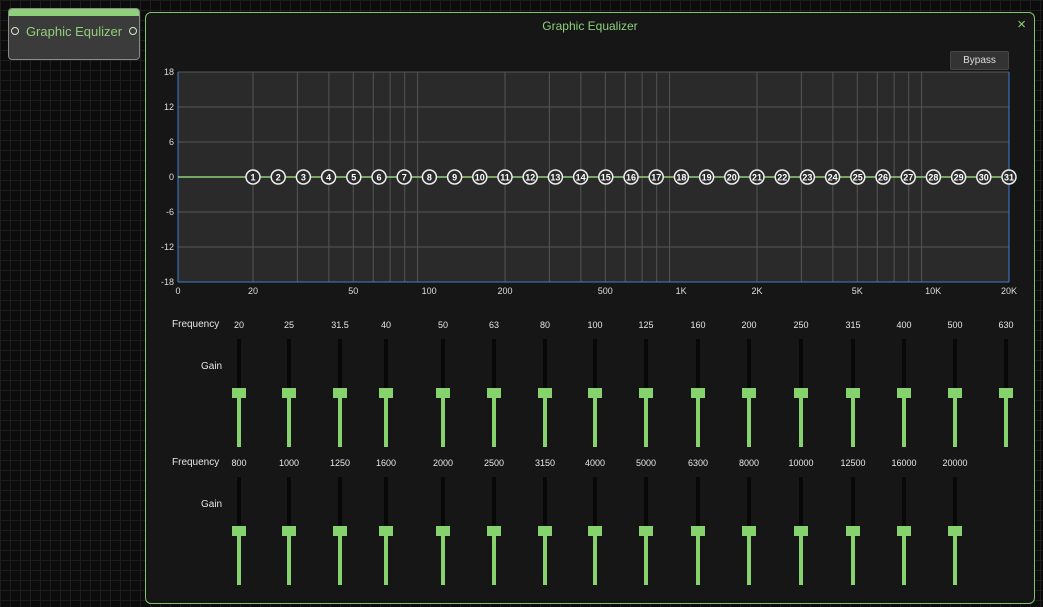 This screenshot has height=607, width=1043. What do you see at coordinates (933, 178) in the screenshot?
I see `band-marker-label: 28` at bounding box center [933, 178].